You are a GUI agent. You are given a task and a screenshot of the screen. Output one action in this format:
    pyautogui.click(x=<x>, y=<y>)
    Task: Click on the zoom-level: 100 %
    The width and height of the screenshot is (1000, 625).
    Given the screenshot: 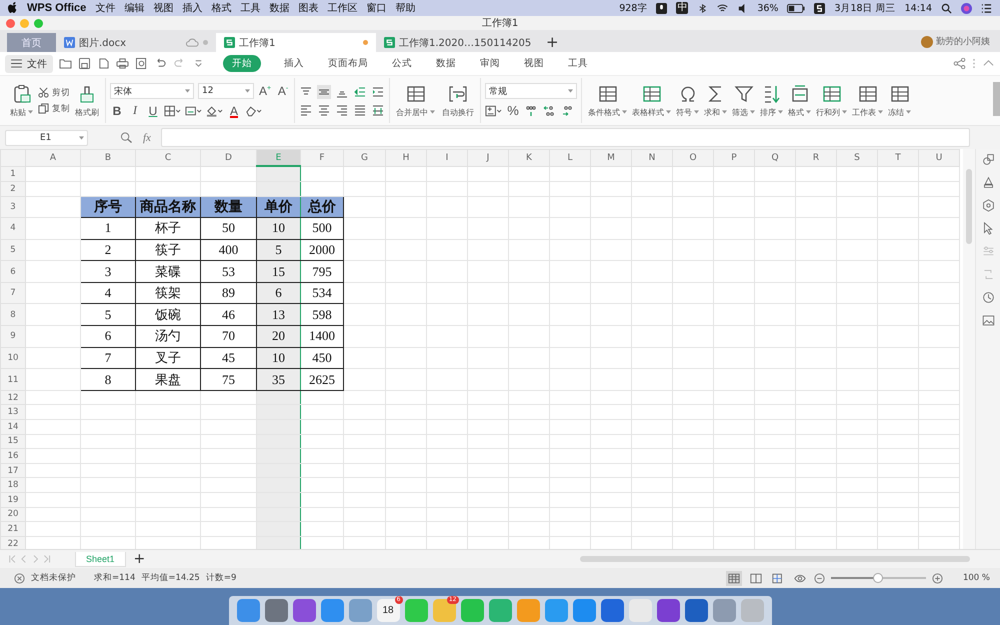 What is the action you would take?
    pyautogui.click(x=976, y=578)
    